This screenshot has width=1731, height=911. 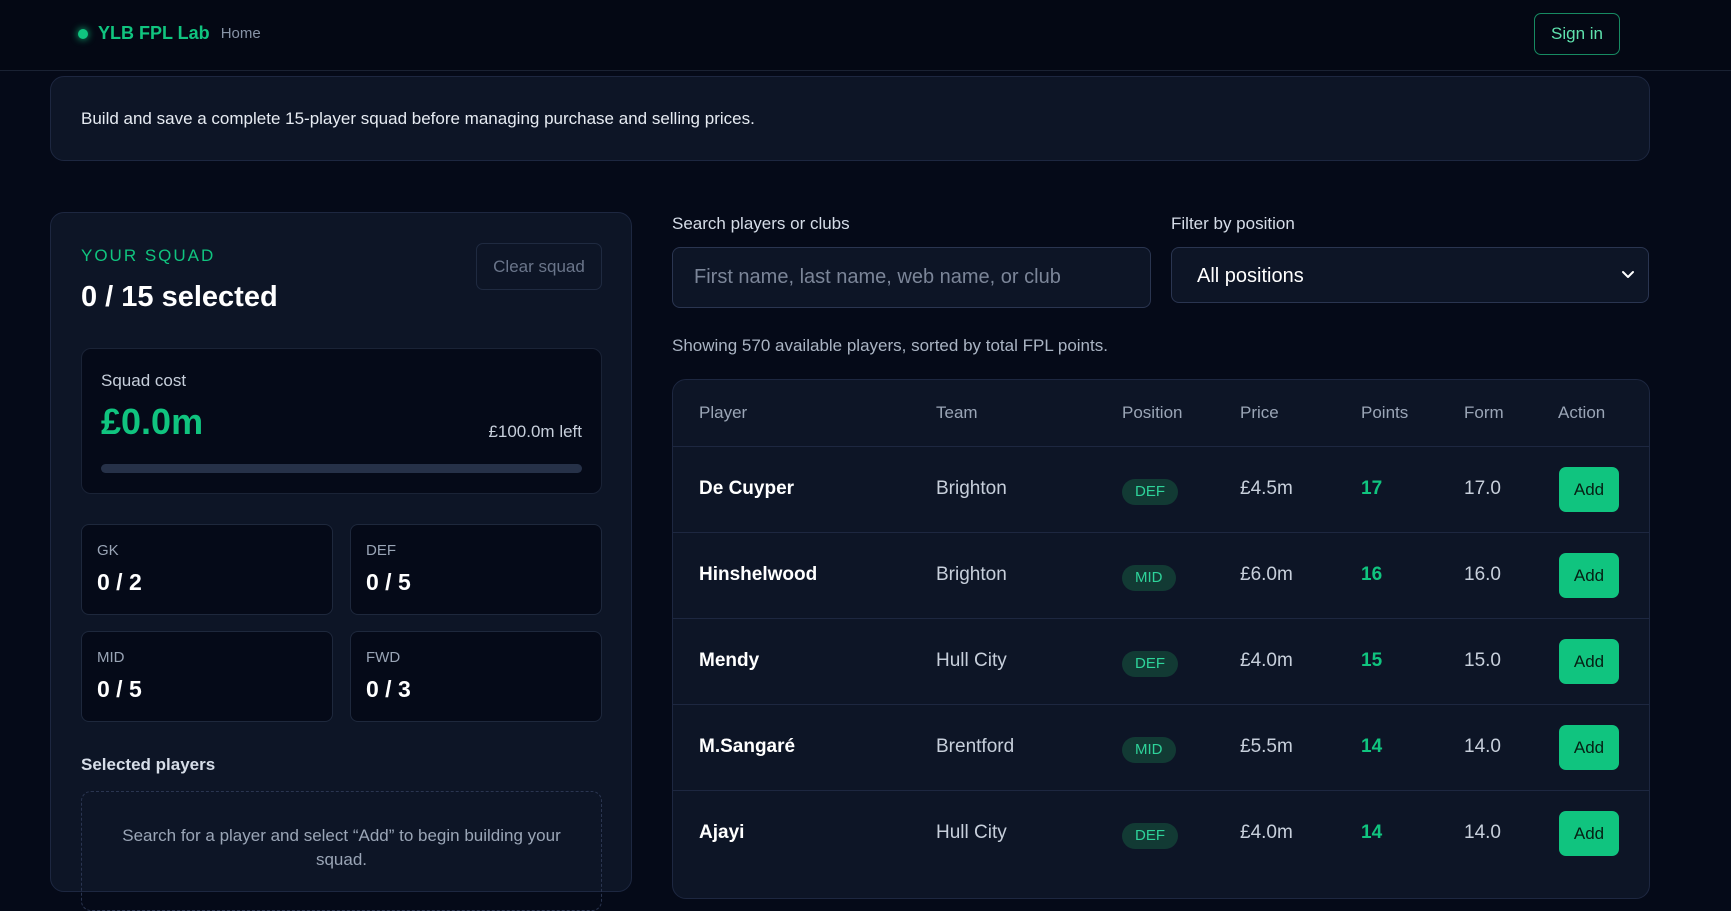 What do you see at coordinates (1482, 660) in the screenshot?
I see `player-form: 15.0` at bounding box center [1482, 660].